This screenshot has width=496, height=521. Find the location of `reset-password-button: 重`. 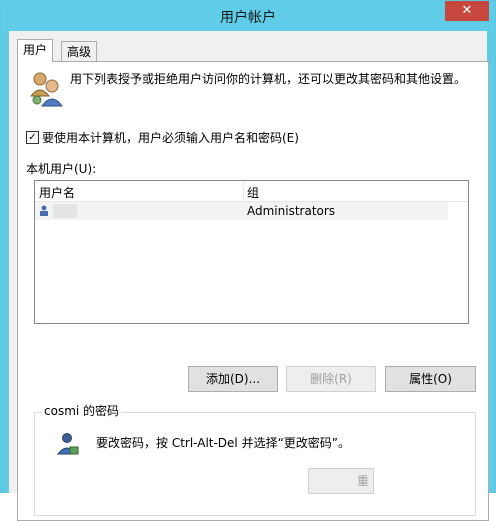

reset-password-button: 重 is located at coordinates (341, 481).